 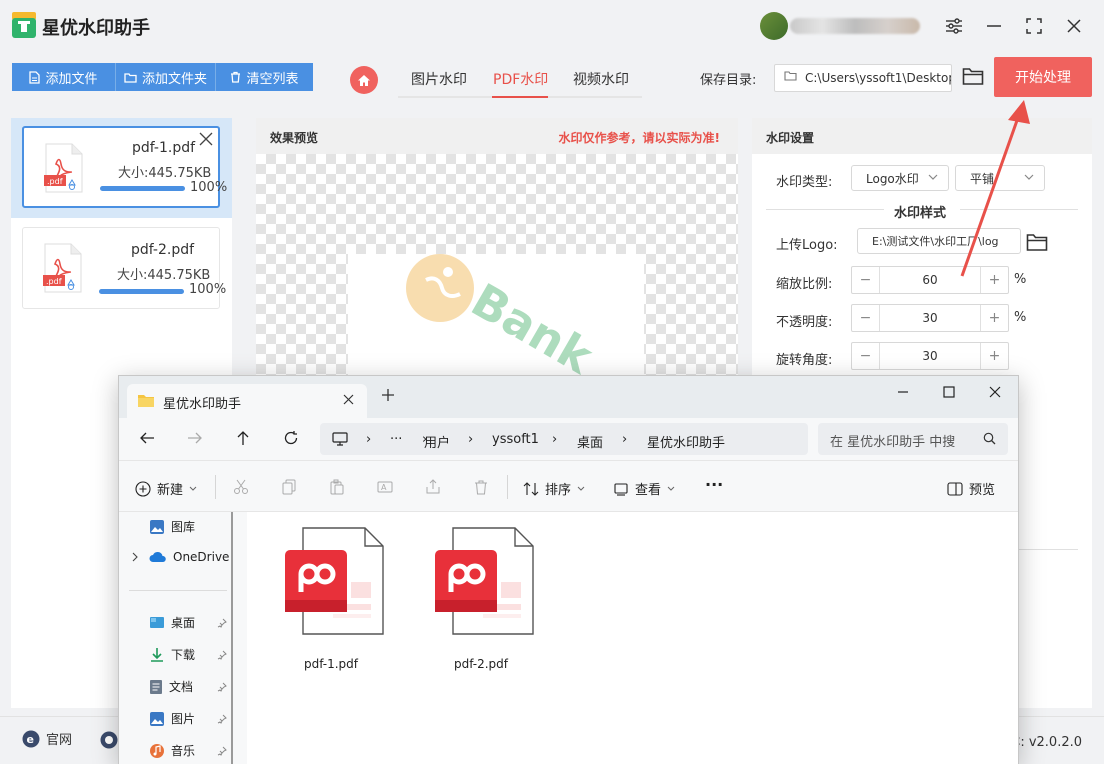 I want to click on explorer-tab: 星优水印助手, so click(x=247, y=401).